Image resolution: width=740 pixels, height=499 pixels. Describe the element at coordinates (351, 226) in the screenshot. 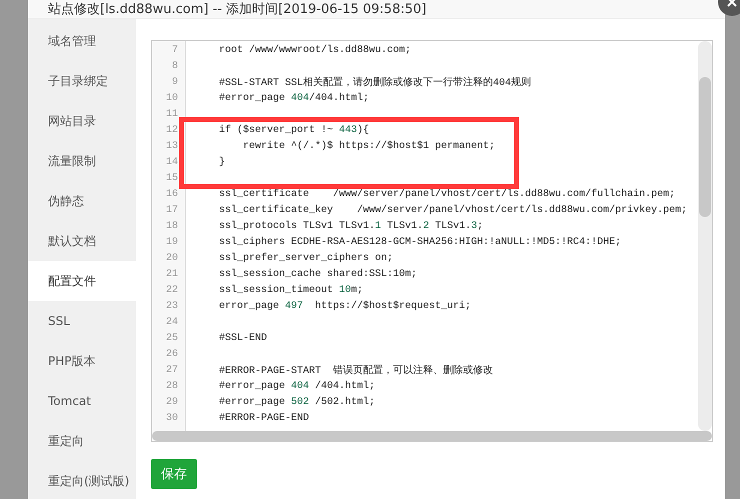

I see `code-line: ssl_protocols TLSv1 TLSv1.1 TLSv1.2 TLSv1.3;` at that location.